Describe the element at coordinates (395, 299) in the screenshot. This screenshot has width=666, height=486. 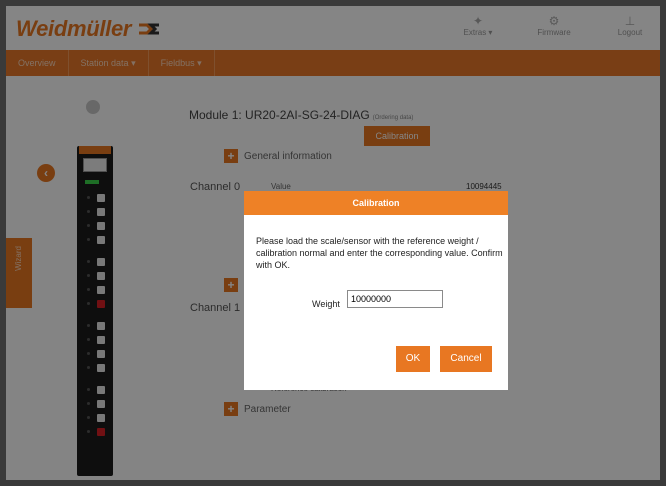
I see `weight-input` at that location.